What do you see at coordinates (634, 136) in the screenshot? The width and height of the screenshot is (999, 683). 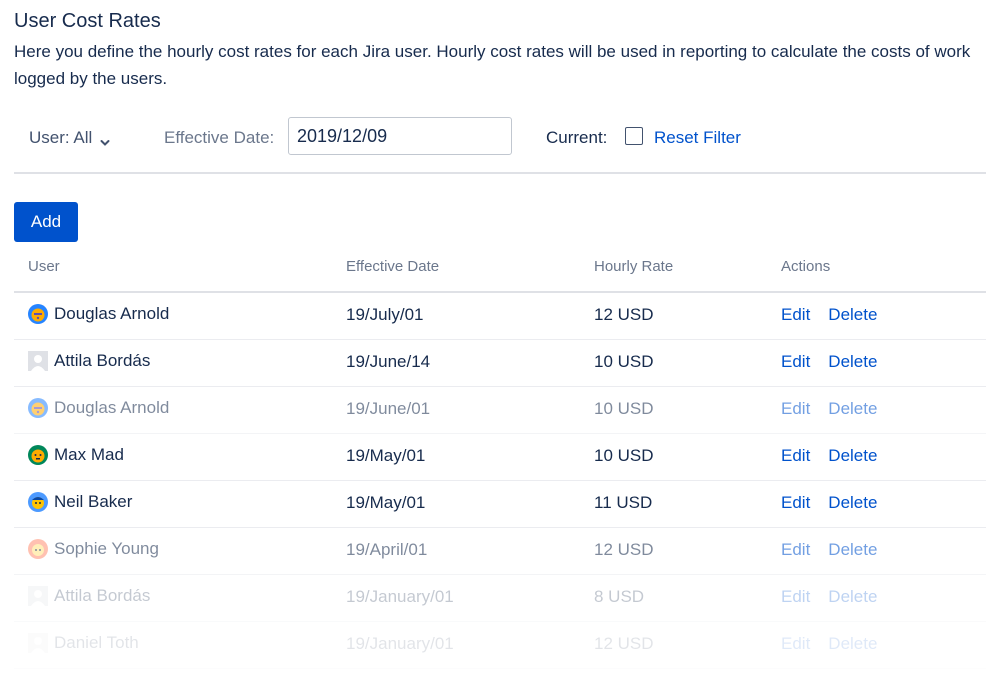 I see `current-checkbox` at bounding box center [634, 136].